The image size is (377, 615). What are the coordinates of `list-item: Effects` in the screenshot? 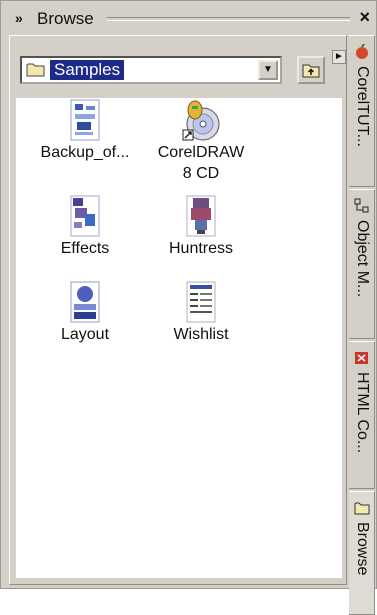 It's located at (85, 226).